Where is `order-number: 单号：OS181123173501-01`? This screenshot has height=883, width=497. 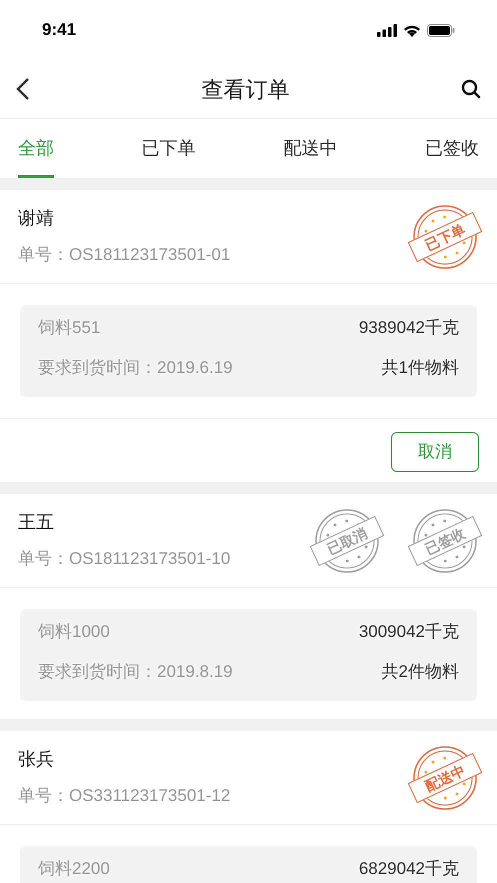
order-number: 单号：OS181123173501-01 is located at coordinates (124, 255).